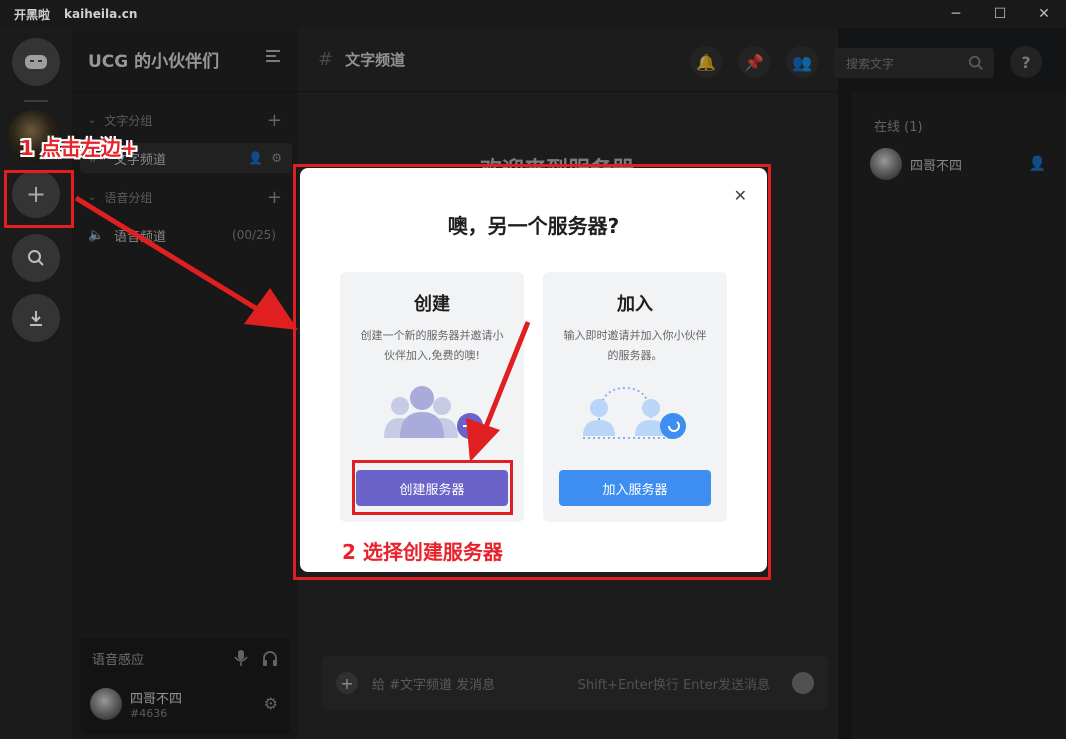 Image resolution: width=1066 pixels, height=739 pixels. I want to click on download-button, so click(36, 318).